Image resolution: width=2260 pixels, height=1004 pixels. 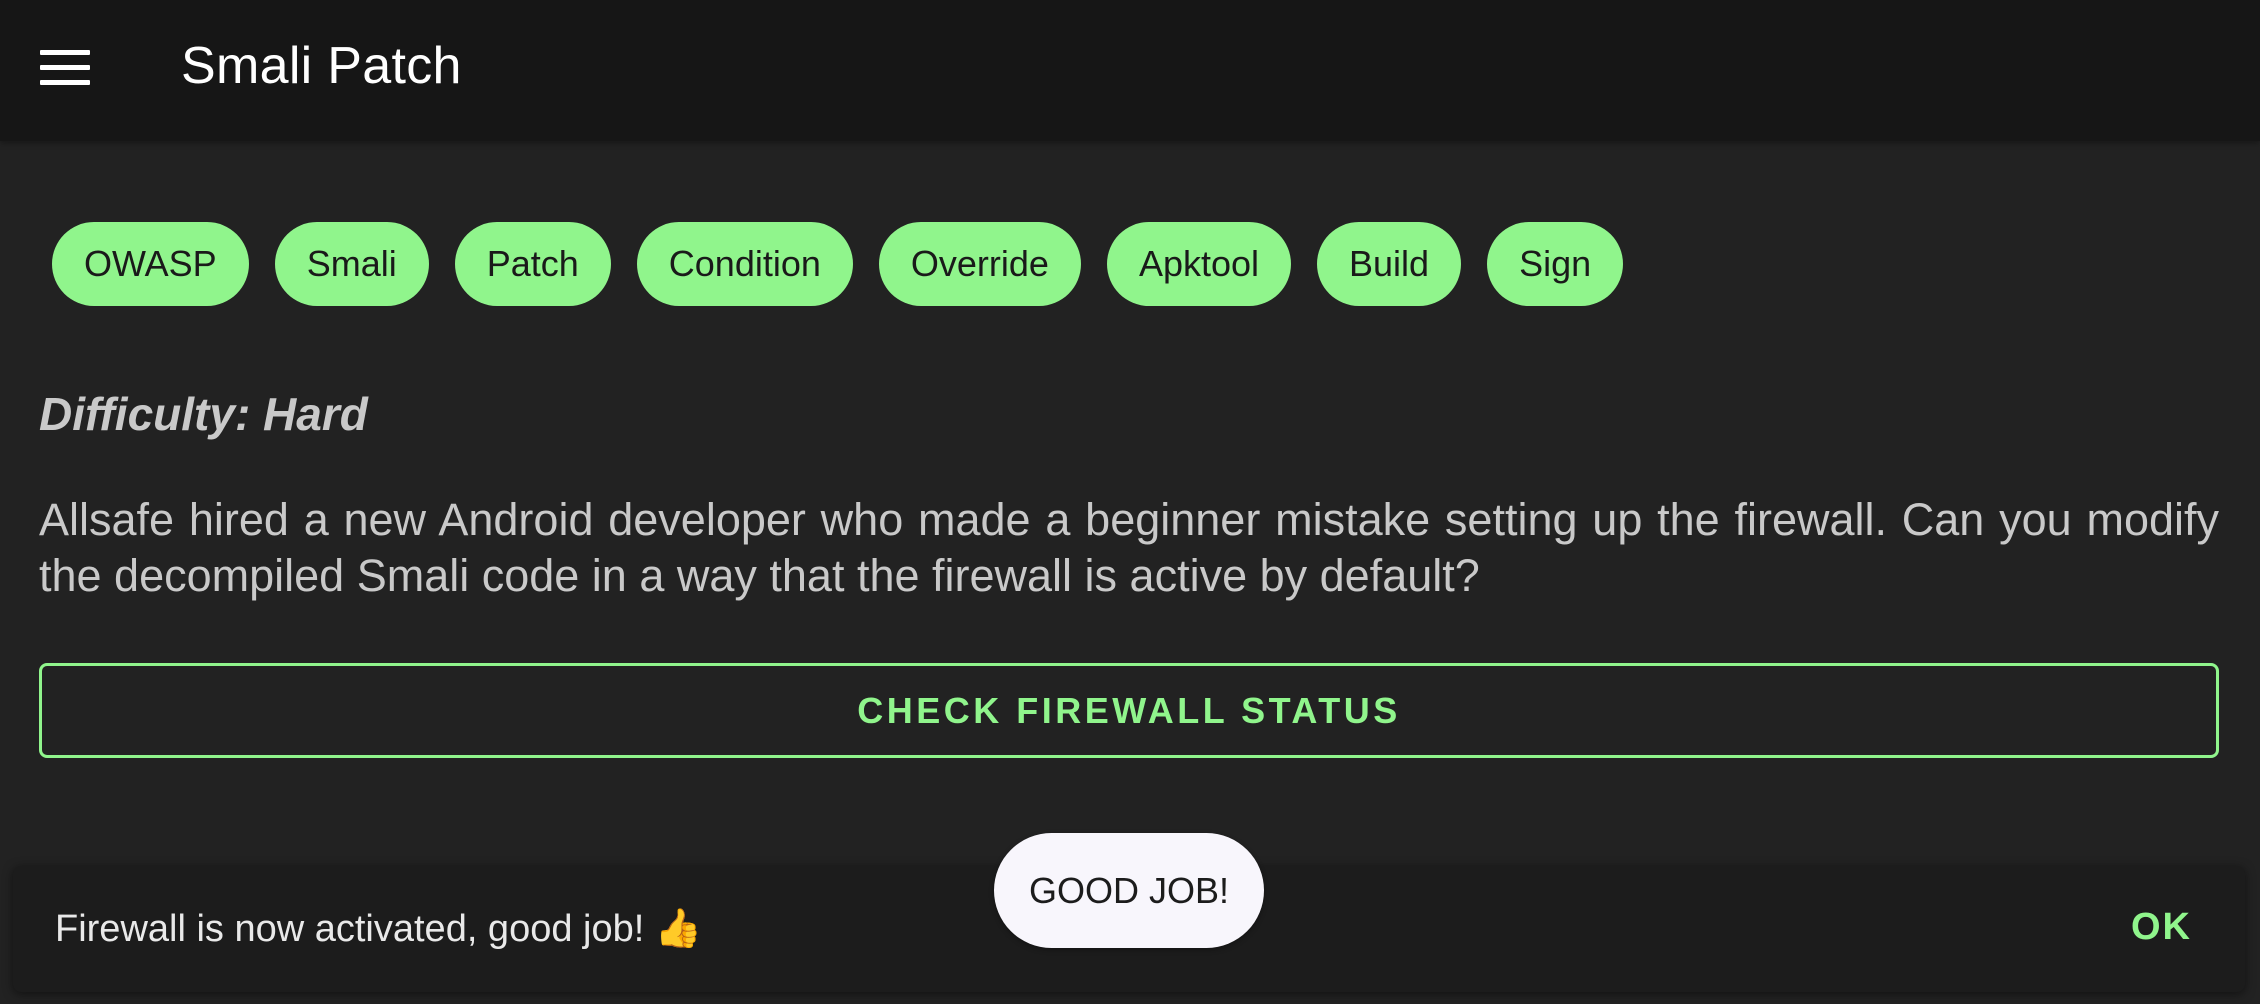 What do you see at coordinates (678, 928) in the screenshot?
I see `thumbs-up-icon: 👍` at bounding box center [678, 928].